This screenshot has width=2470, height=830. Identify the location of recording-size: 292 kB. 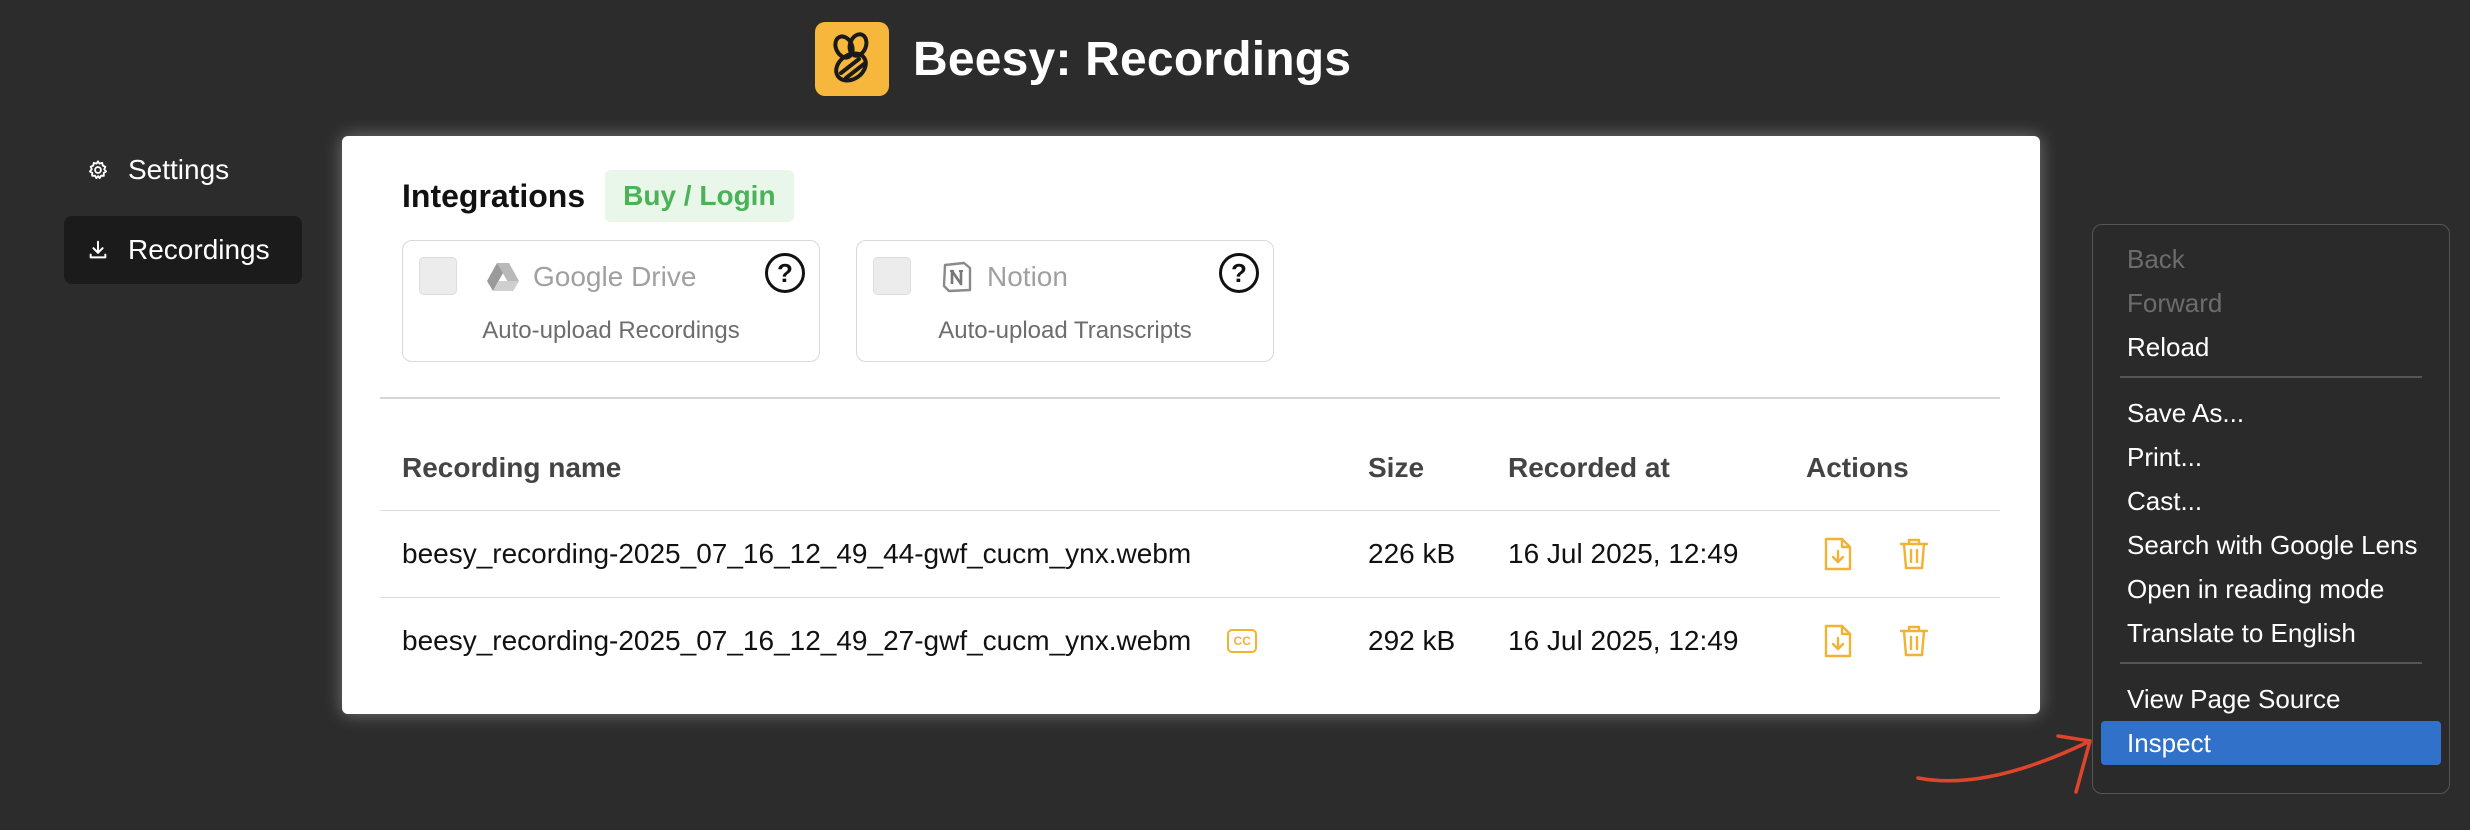
(1412, 640).